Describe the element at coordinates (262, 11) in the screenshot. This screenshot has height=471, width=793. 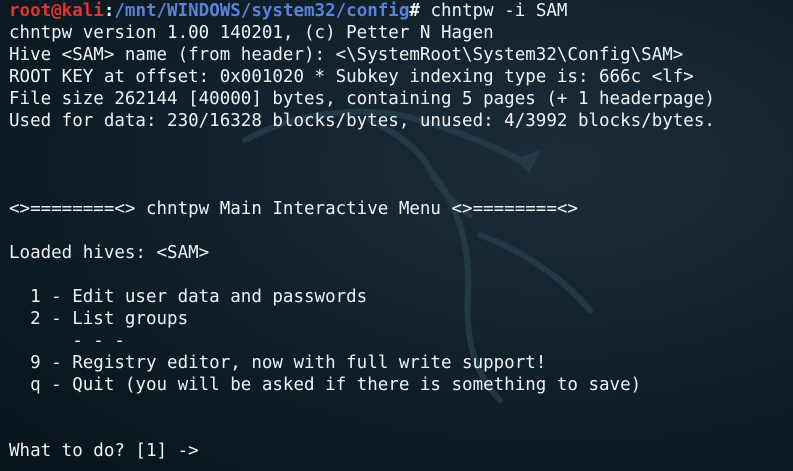
I see `prompt-path: /mnt/WINDOWS/system32/config` at that location.